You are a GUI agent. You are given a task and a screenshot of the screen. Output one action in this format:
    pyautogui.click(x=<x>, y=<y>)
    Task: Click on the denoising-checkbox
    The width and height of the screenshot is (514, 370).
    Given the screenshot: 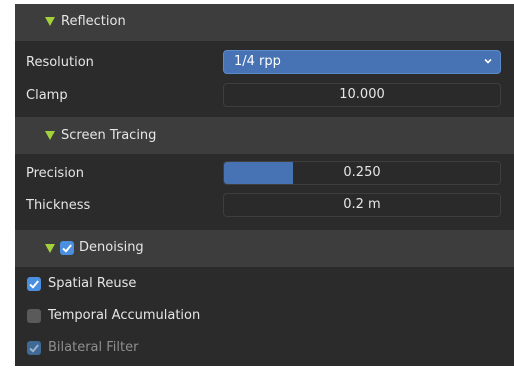 What is the action you would take?
    pyautogui.click(x=67, y=248)
    